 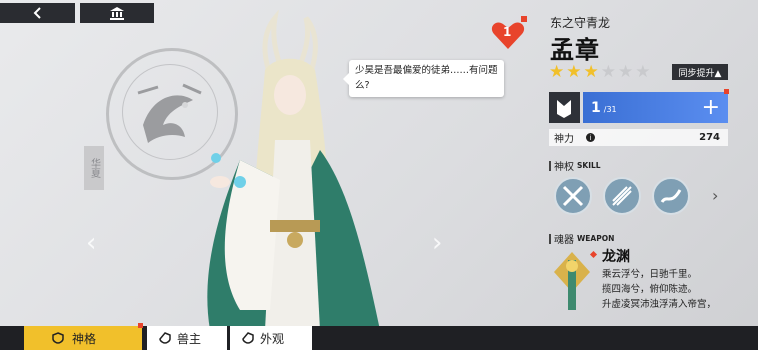 I want to click on level-current: 1, so click(x=596, y=107).